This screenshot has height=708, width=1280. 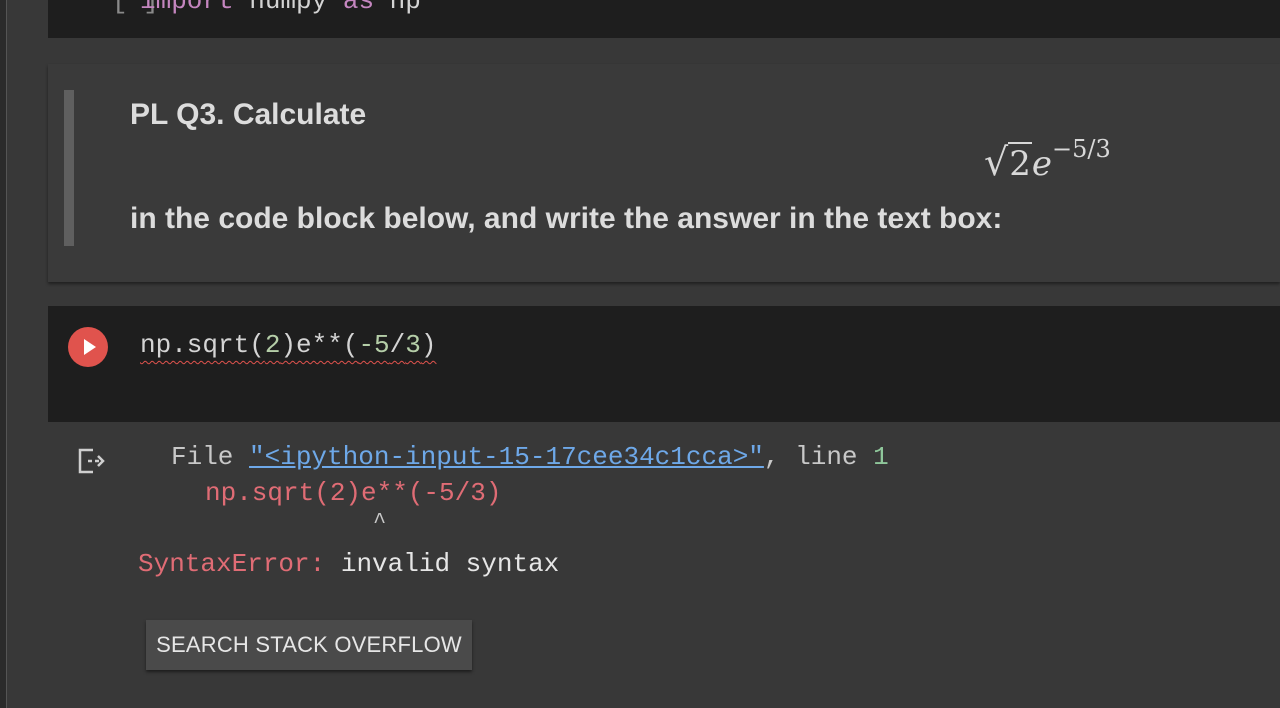 What do you see at coordinates (1081, 148) in the screenshot?
I see `math-exponent: −5/3` at bounding box center [1081, 148].